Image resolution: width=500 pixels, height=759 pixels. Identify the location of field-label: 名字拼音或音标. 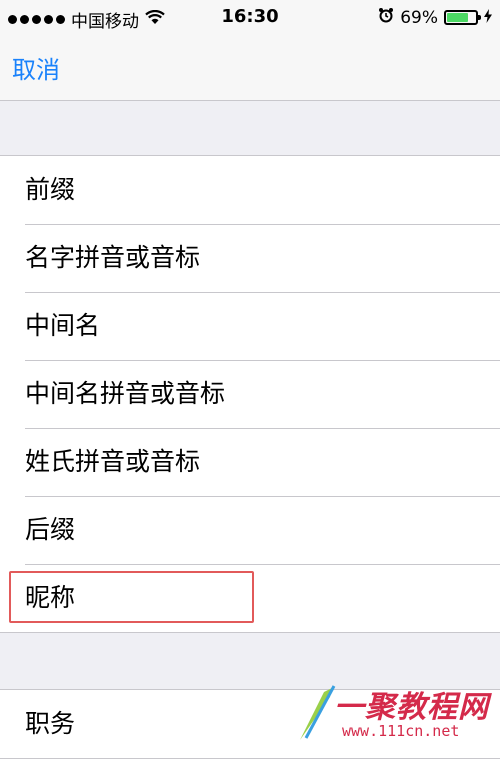
(113, 257).